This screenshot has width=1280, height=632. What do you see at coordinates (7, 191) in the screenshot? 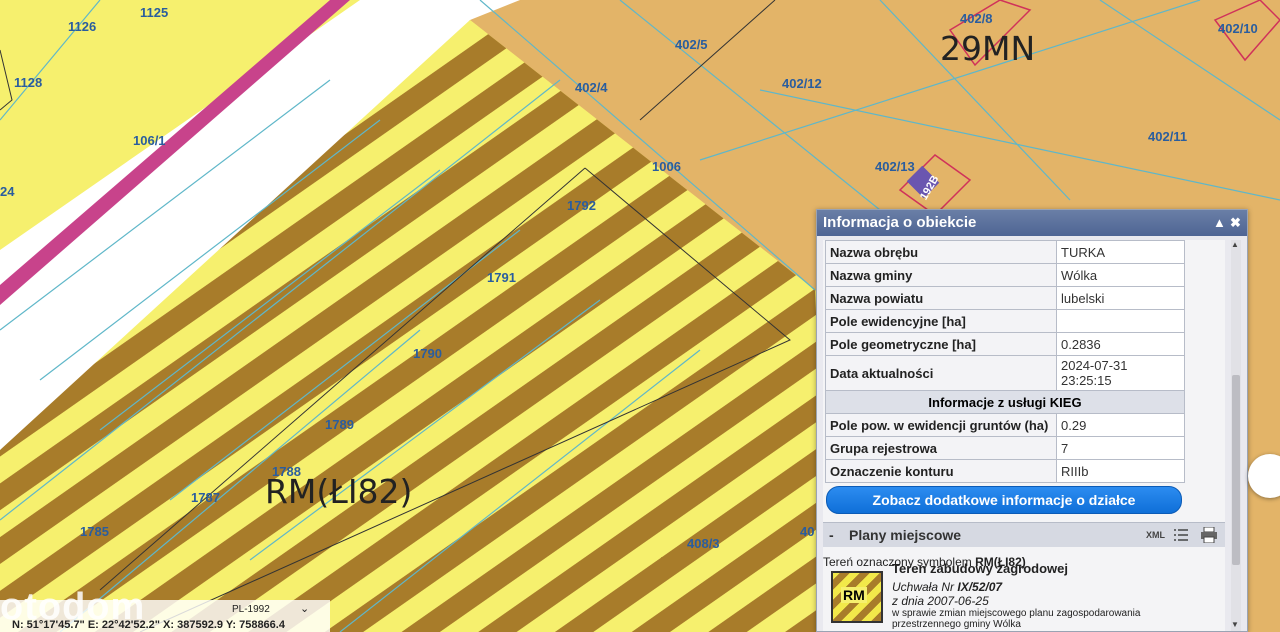
I see `parcel-label: 24` at bounding box center [7, 191].